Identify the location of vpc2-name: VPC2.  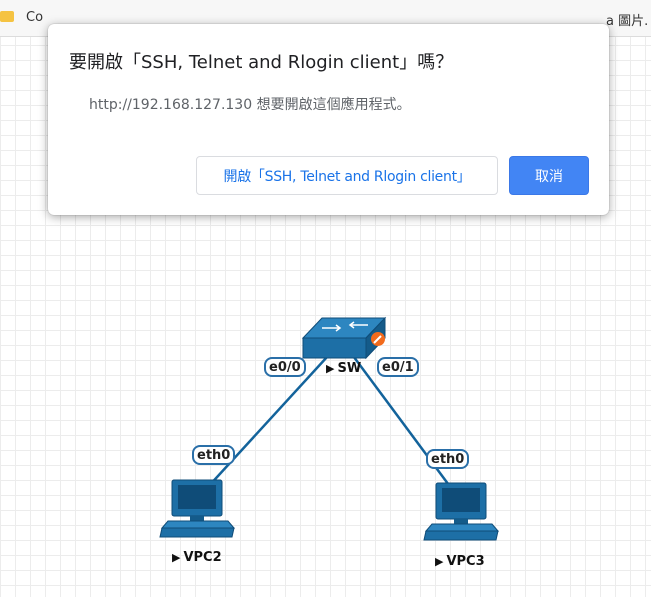
(202, 557).